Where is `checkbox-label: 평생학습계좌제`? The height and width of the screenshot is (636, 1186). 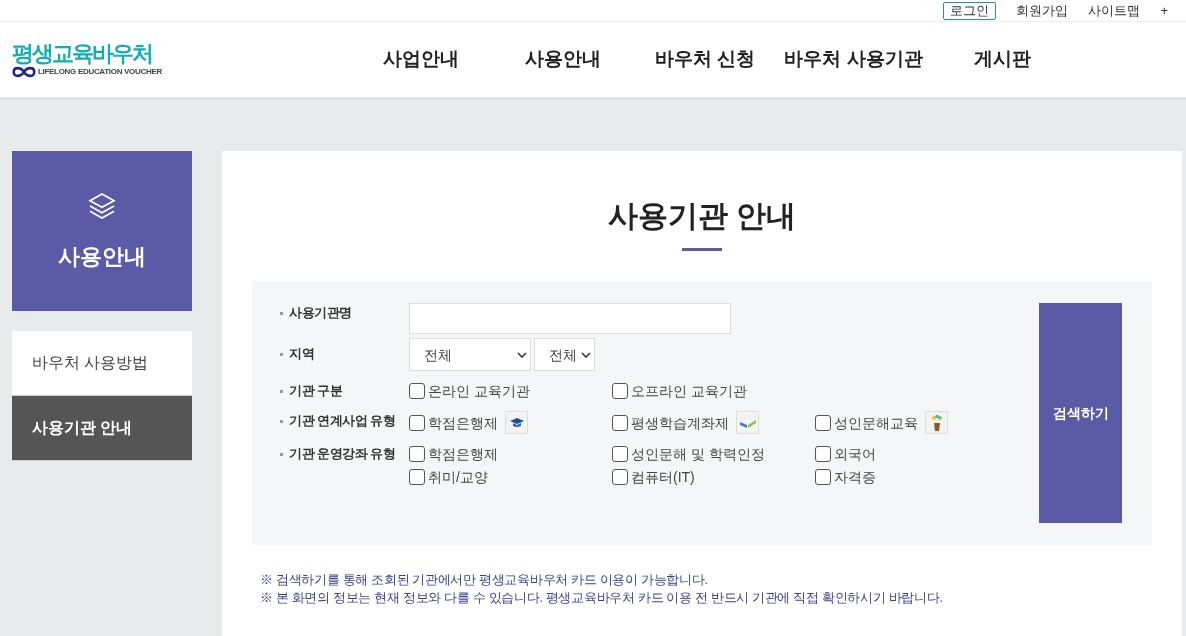 checkbox-label: 평생학습계좌제 is located at coordinates (680, 423).